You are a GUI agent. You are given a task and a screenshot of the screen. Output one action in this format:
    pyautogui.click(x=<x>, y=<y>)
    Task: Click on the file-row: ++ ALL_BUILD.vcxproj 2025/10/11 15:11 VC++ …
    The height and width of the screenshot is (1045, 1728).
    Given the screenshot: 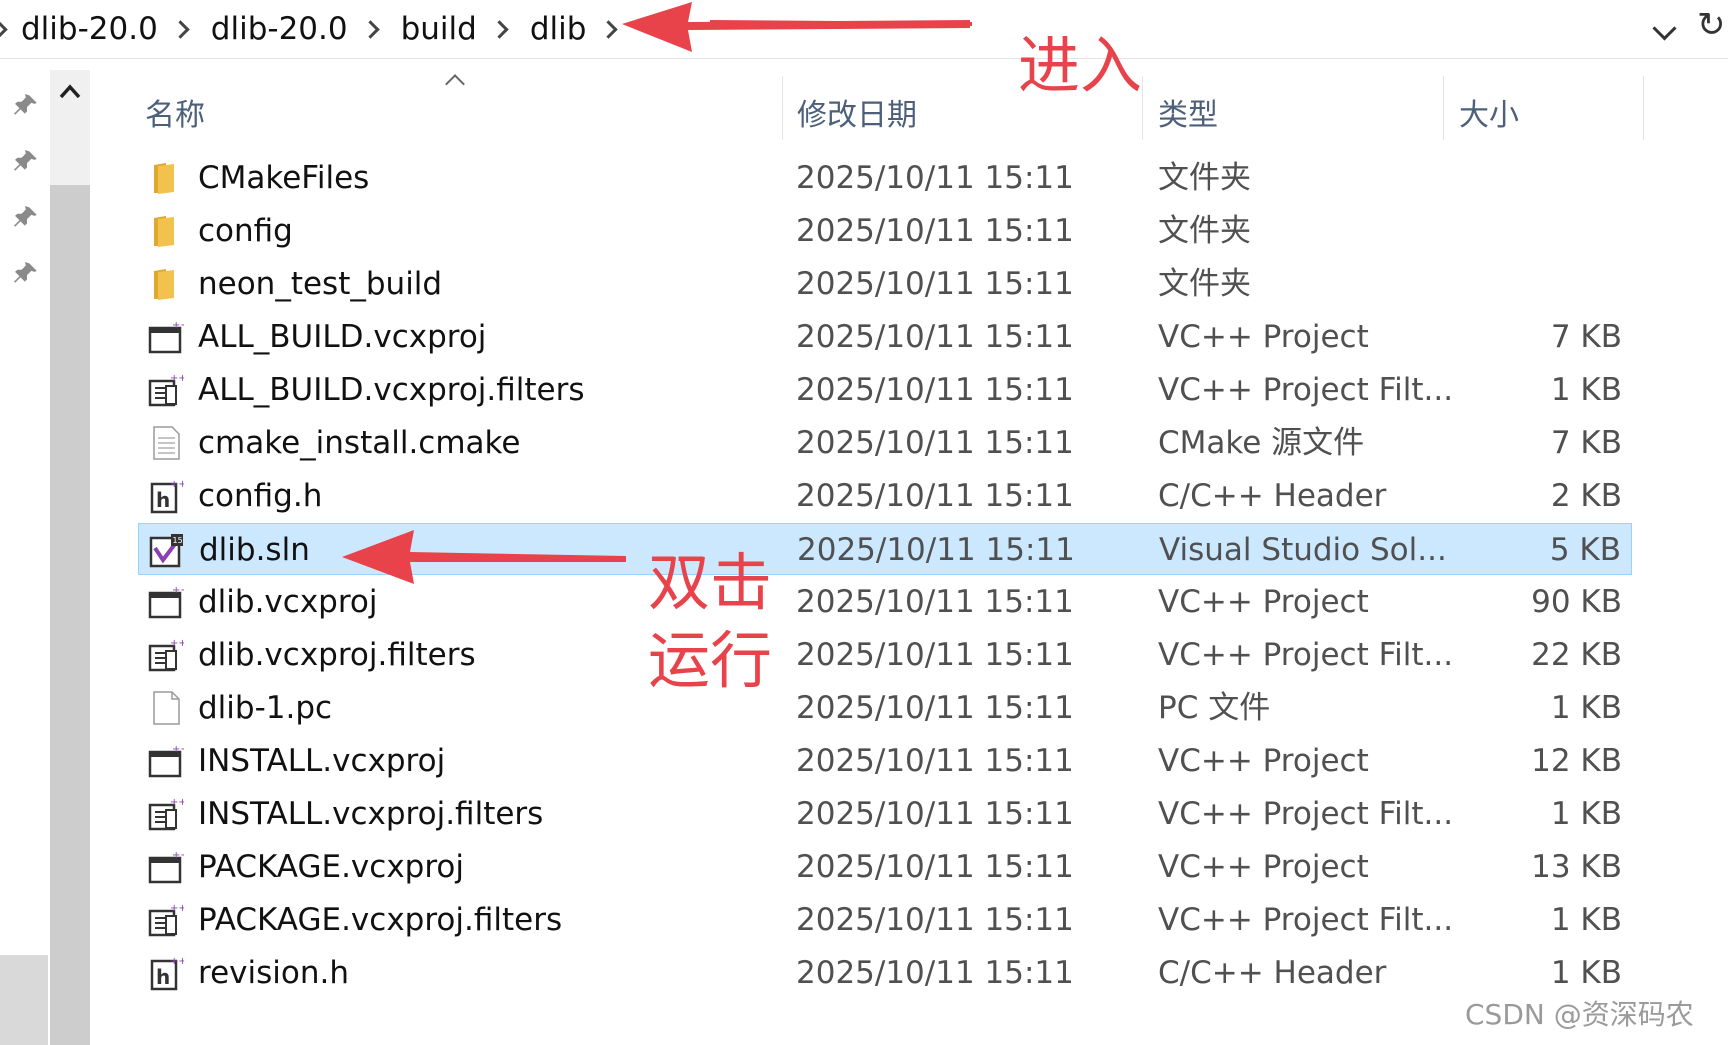 What is the action you would take?
    pyautogui.click(x=885, y=337)
    